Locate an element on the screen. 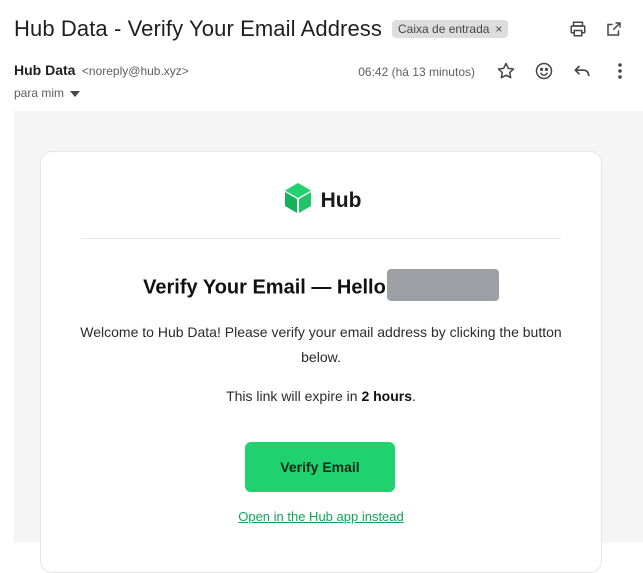 Image resolution: width=643 pixels, height=573 pixels. expiry-notice: This link will expire in 2 hours. is located at coordinates (321, 396).